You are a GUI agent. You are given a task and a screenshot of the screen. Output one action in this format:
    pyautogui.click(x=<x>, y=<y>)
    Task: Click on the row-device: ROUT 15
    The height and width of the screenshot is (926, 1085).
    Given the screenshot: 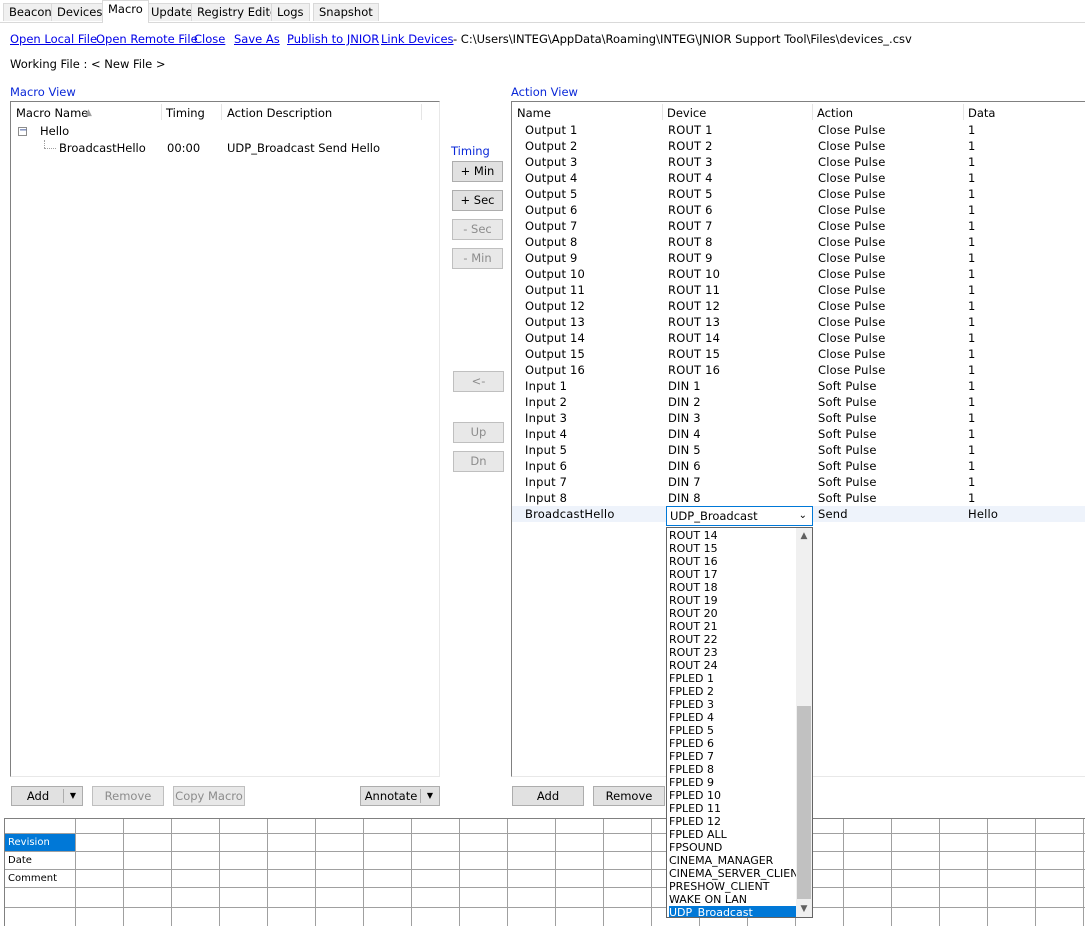 What is the action you would take?
    pyautogui.click(x=694, y=354)
    